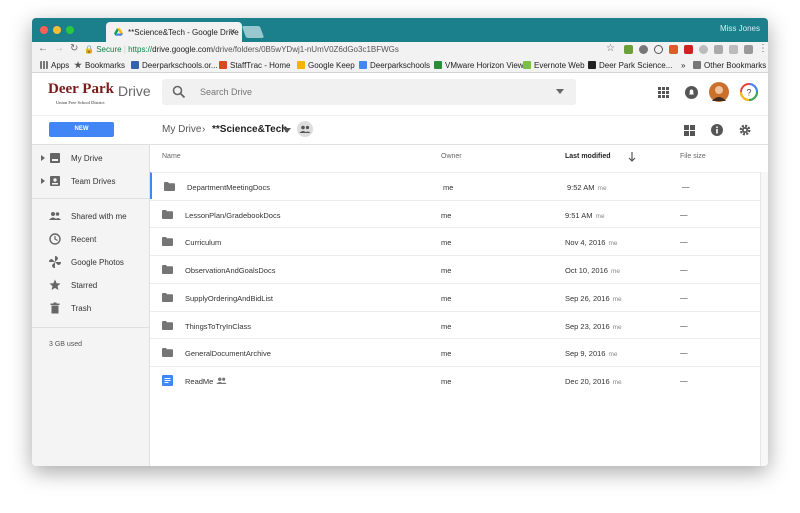  What do you see at coordinates (59, 48) in the screenshot?
I see `forward-icon: →` at bounding box center [59, 48].